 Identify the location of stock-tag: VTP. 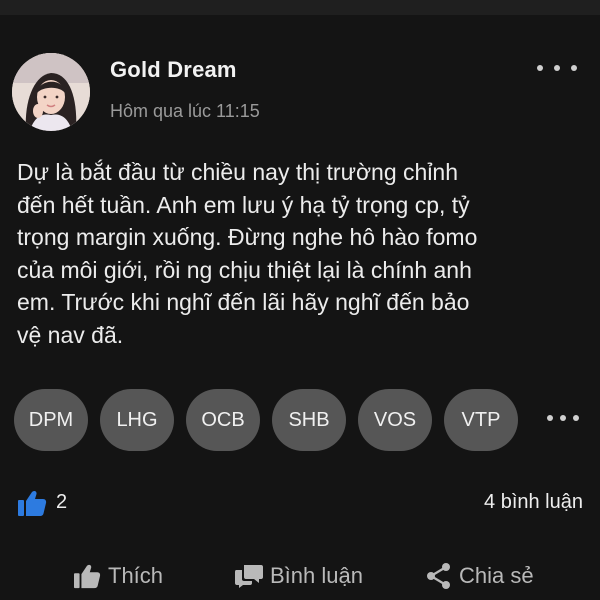
(481, 420).